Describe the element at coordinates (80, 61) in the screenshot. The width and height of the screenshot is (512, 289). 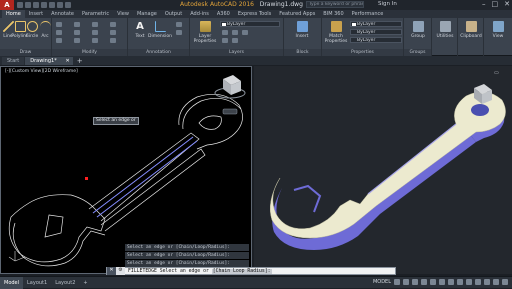
I see `new-tab-icon: +` at that location.